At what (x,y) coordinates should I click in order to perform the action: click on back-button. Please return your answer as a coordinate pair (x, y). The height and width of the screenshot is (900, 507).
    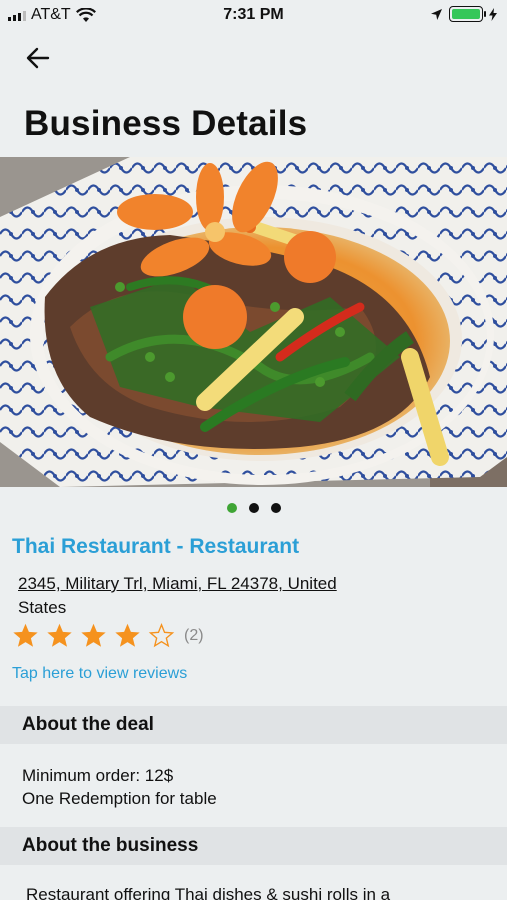
    Looking at the image, I should click on (38, 58).